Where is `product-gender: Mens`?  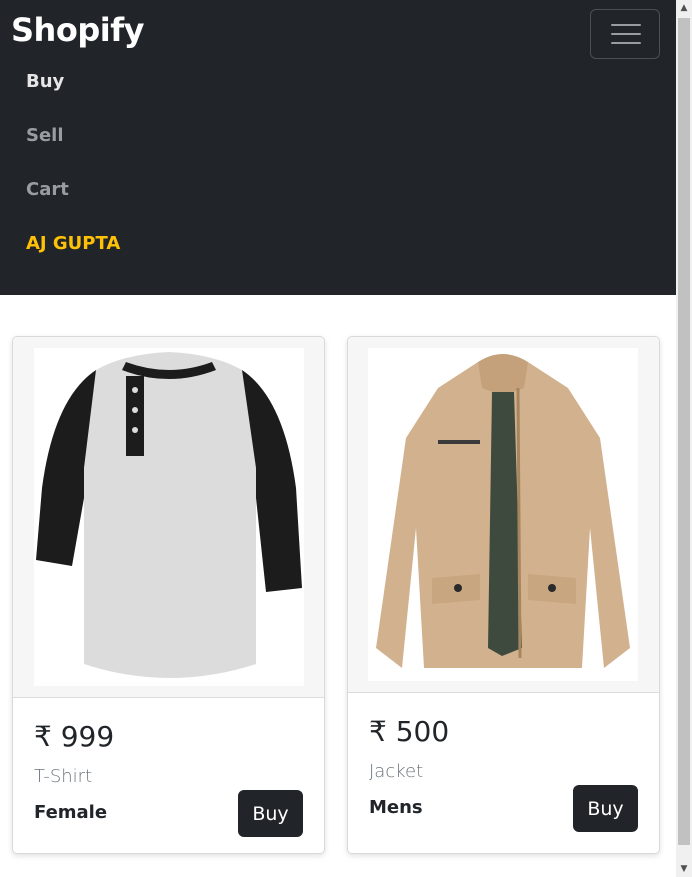 product-gender: Mens is located at coordinates (396, 807).